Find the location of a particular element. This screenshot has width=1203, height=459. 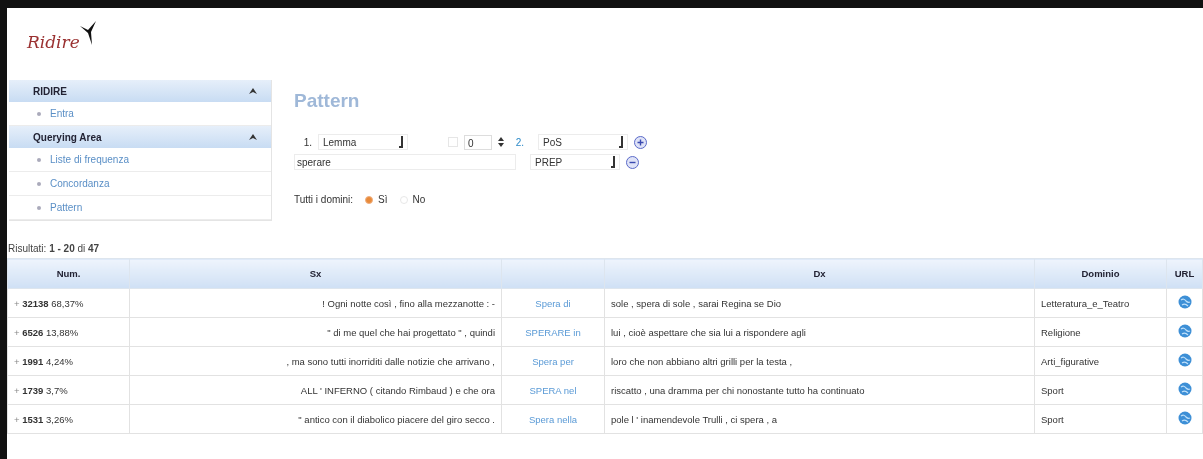

table-cell: Arti_figurative is located at coordinates (1100, 361).